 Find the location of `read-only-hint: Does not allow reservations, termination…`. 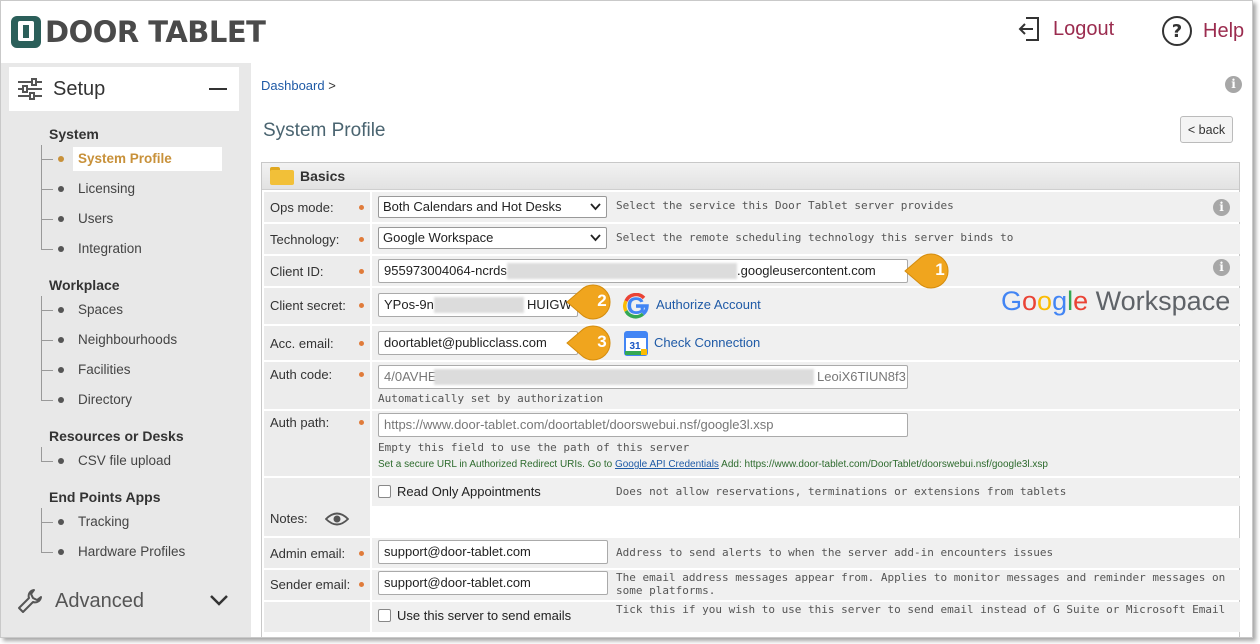

read-only-hint: Does not allow reservations, termination… is located at coordinates (841, 491).